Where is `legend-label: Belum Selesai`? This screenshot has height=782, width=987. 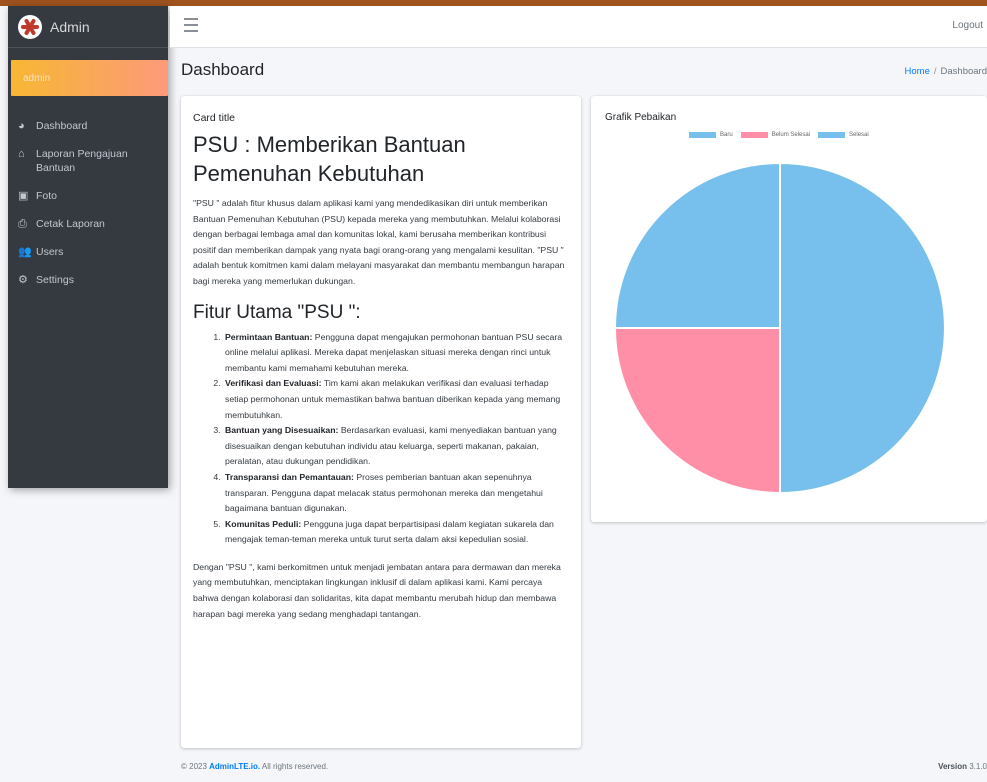 legend-label: Belum Selesai is located at coordinates (791, 135).